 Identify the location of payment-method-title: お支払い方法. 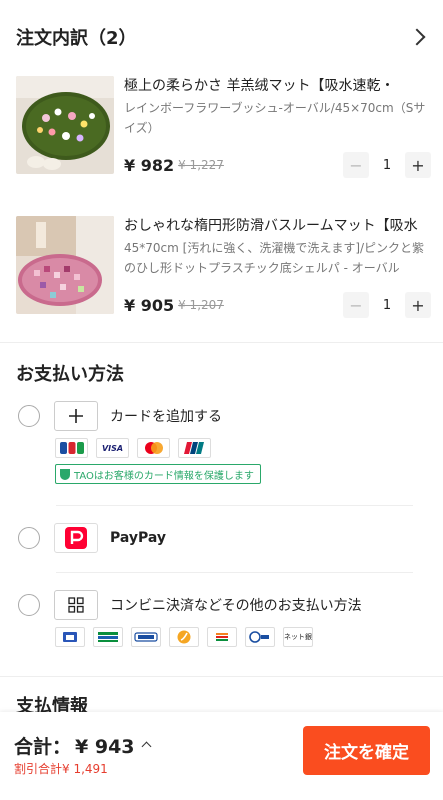
(70, 374).